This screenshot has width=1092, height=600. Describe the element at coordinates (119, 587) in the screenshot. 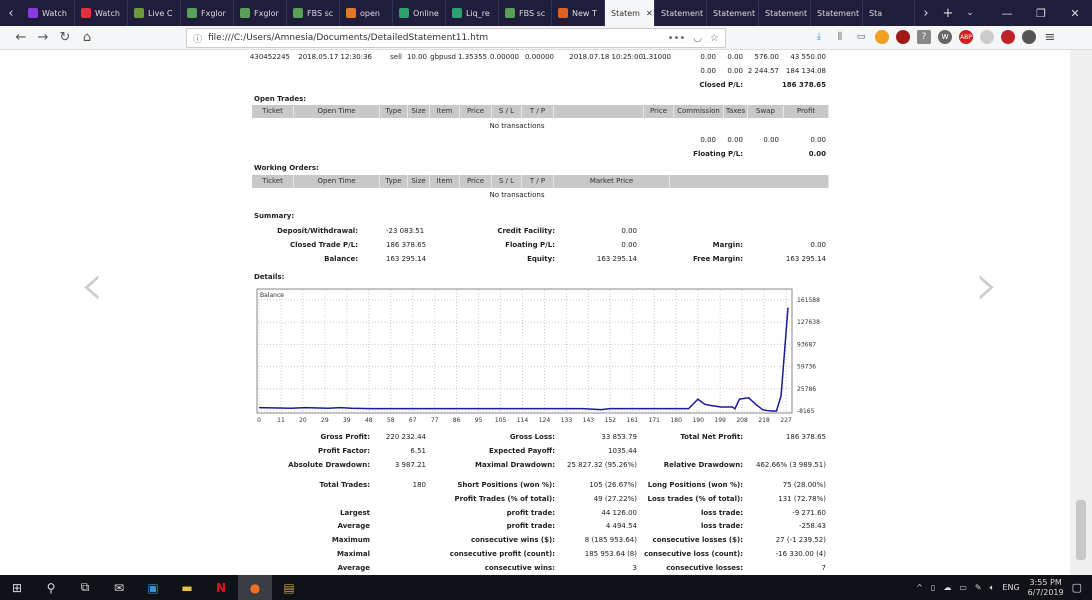

I see `mail-icon: ✉` at that location.